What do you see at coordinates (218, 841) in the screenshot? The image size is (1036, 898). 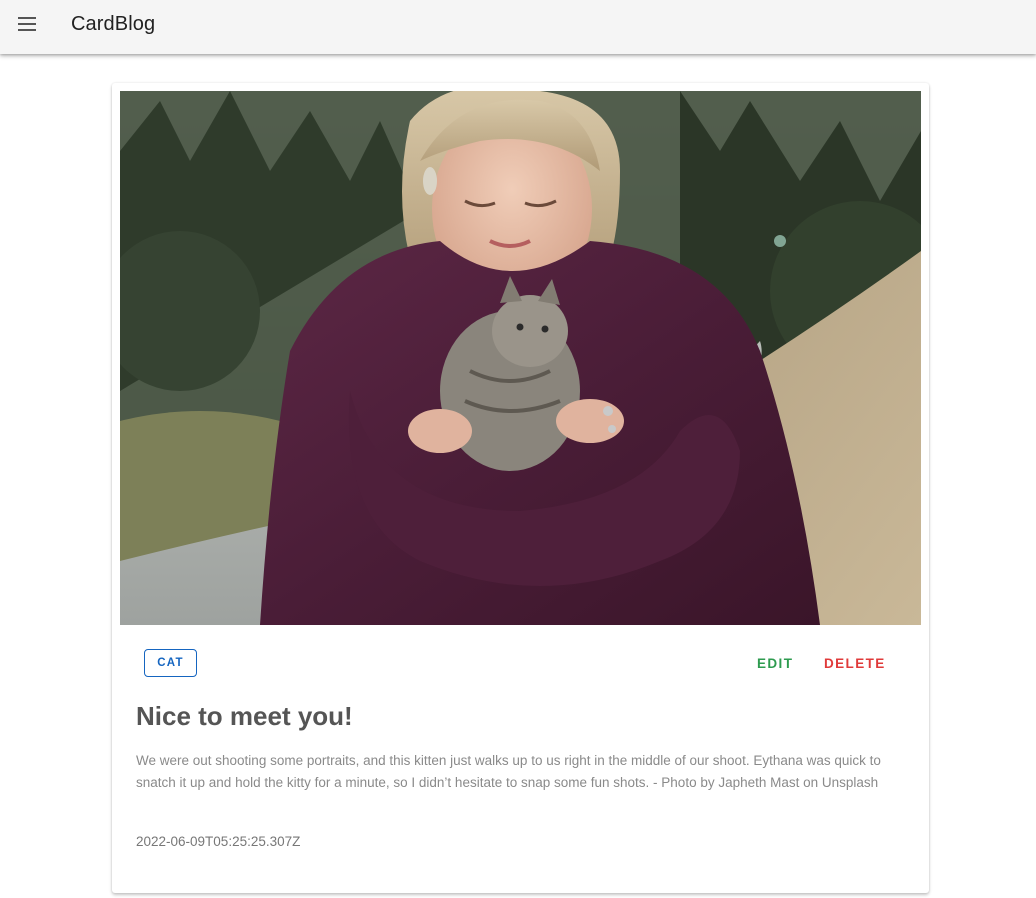 I see `post-timestamp: 2022-06-09T05:25:25.307Z` at bounding box center [218, 841].